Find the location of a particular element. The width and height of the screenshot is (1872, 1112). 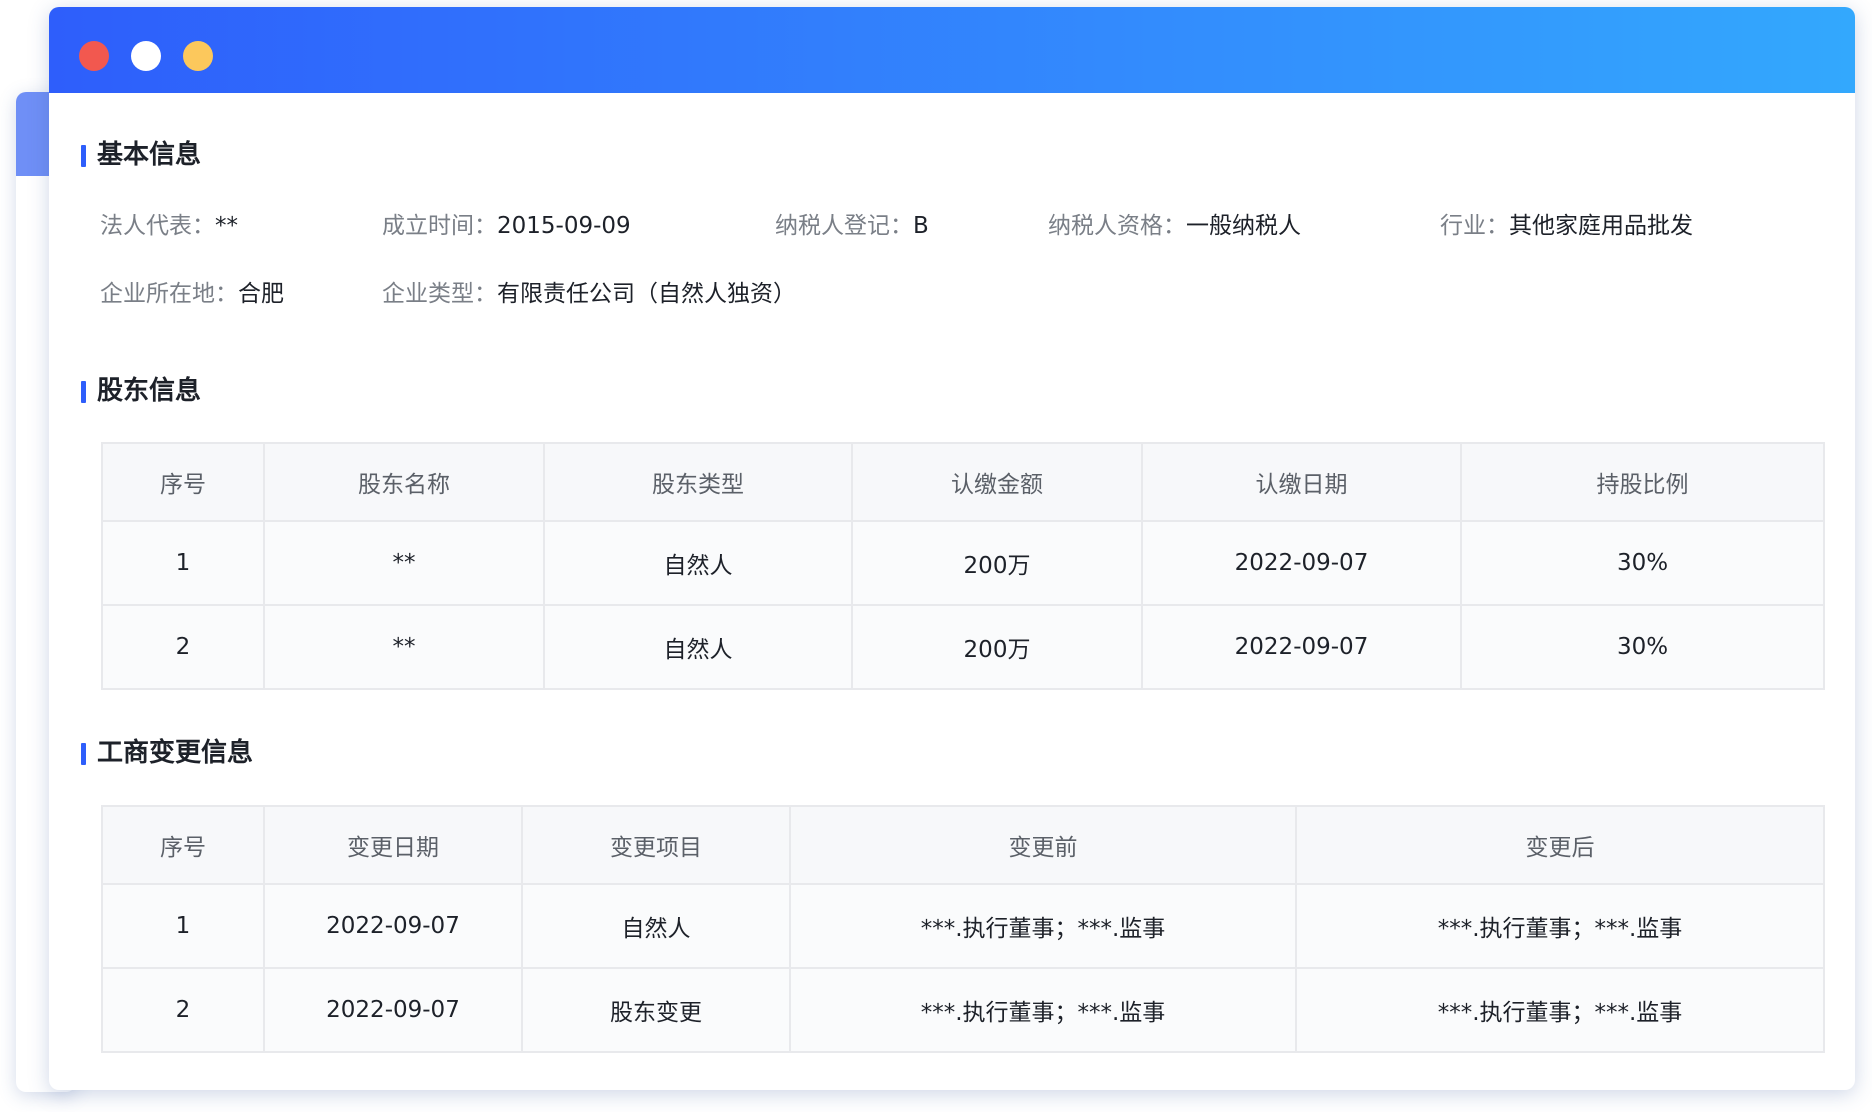

tax-qual-field: 纳税人资格：一般纳税人 is located at coordinates (1174, 226).